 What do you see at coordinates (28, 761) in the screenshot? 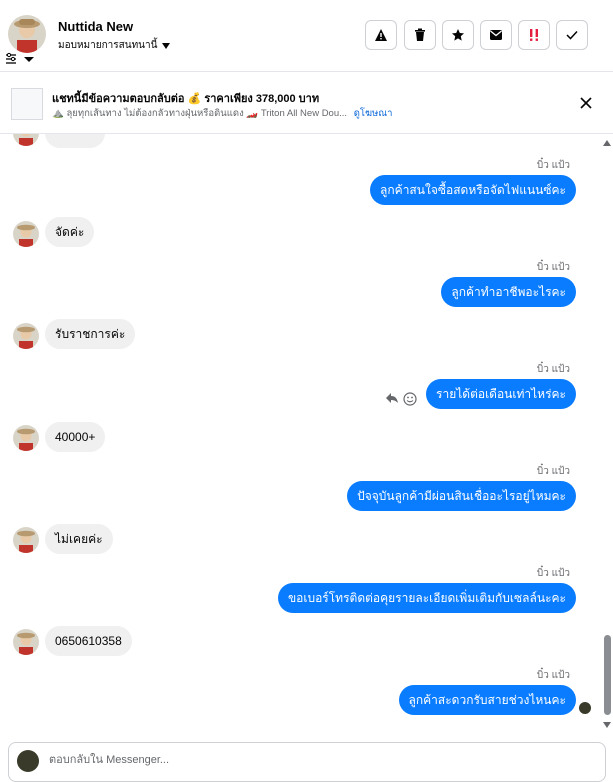
I see `page-avatar` at bounding box center [28, 761].